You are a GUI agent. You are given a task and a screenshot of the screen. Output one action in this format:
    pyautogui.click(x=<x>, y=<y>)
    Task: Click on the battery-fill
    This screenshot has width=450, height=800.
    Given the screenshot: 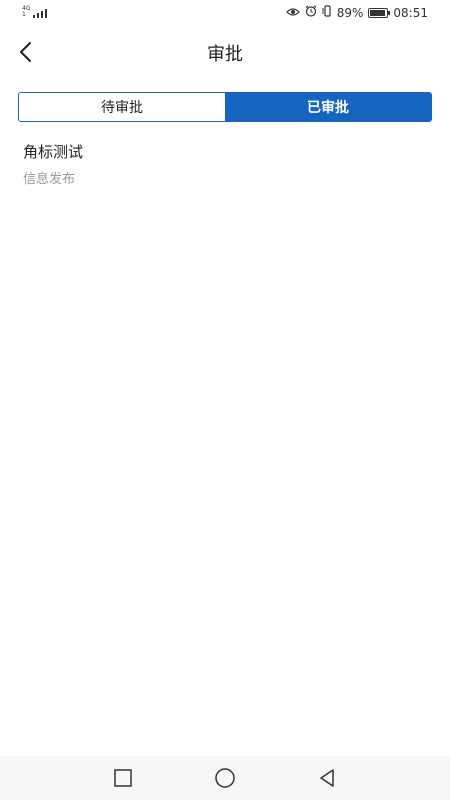 What is the action you would take?
    pyautogui.click(x=377, y=12)
    